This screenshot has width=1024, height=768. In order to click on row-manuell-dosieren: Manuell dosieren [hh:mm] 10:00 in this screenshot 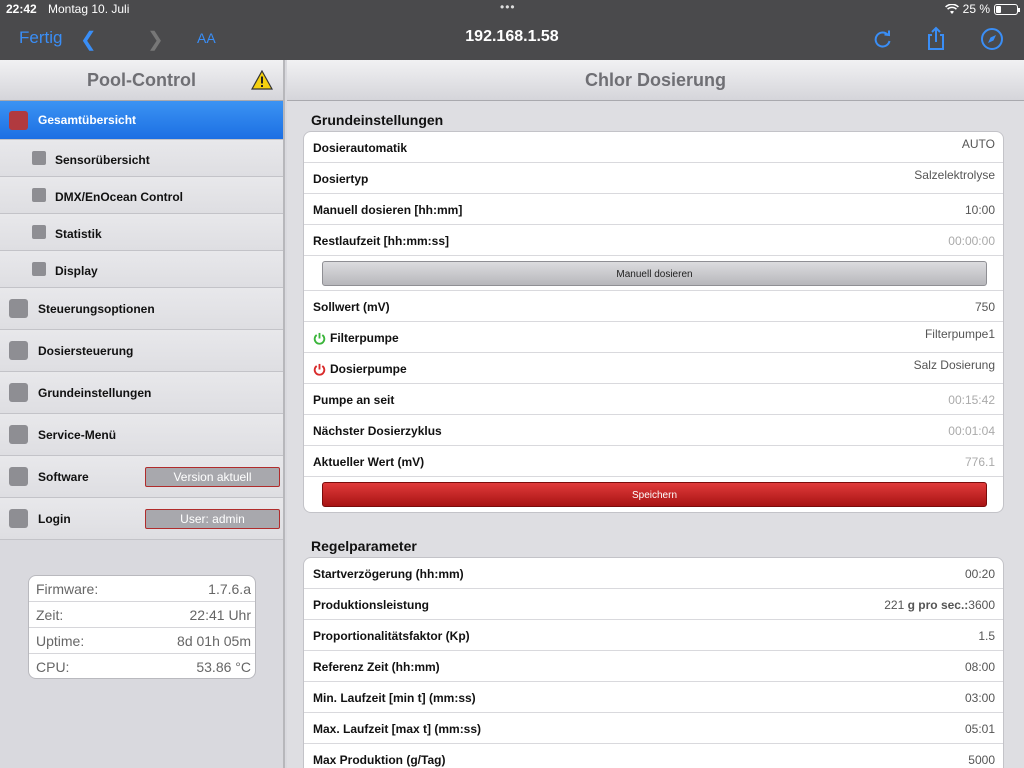, I will do `click(653, 209)`.